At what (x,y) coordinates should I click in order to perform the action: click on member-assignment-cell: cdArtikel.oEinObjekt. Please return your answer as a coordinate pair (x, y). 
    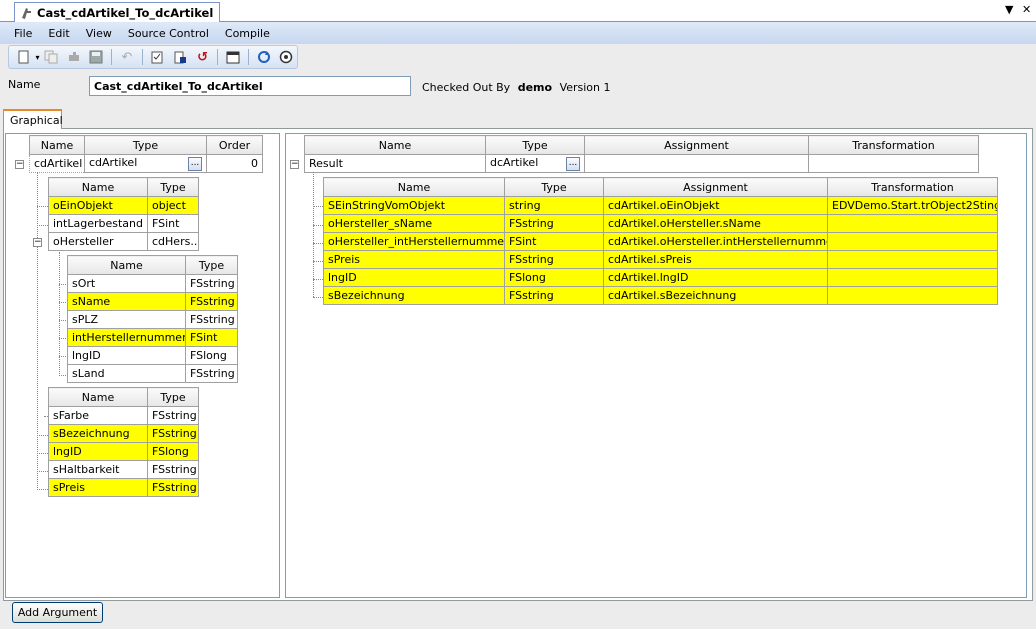
    Looking at the image, I should click on (715, 205).